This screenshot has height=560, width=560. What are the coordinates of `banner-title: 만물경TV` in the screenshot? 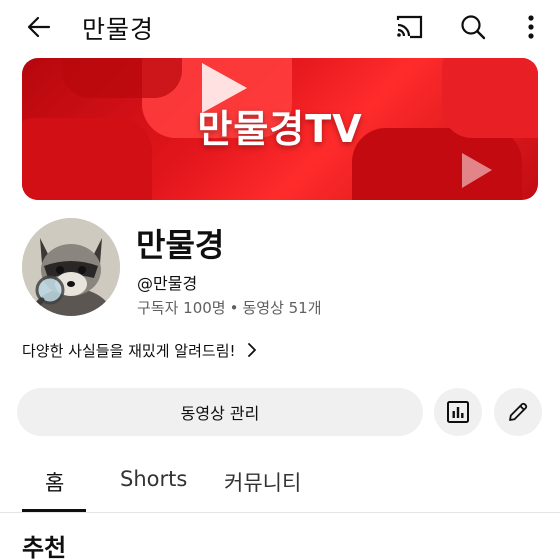 It's located at (280, 129).